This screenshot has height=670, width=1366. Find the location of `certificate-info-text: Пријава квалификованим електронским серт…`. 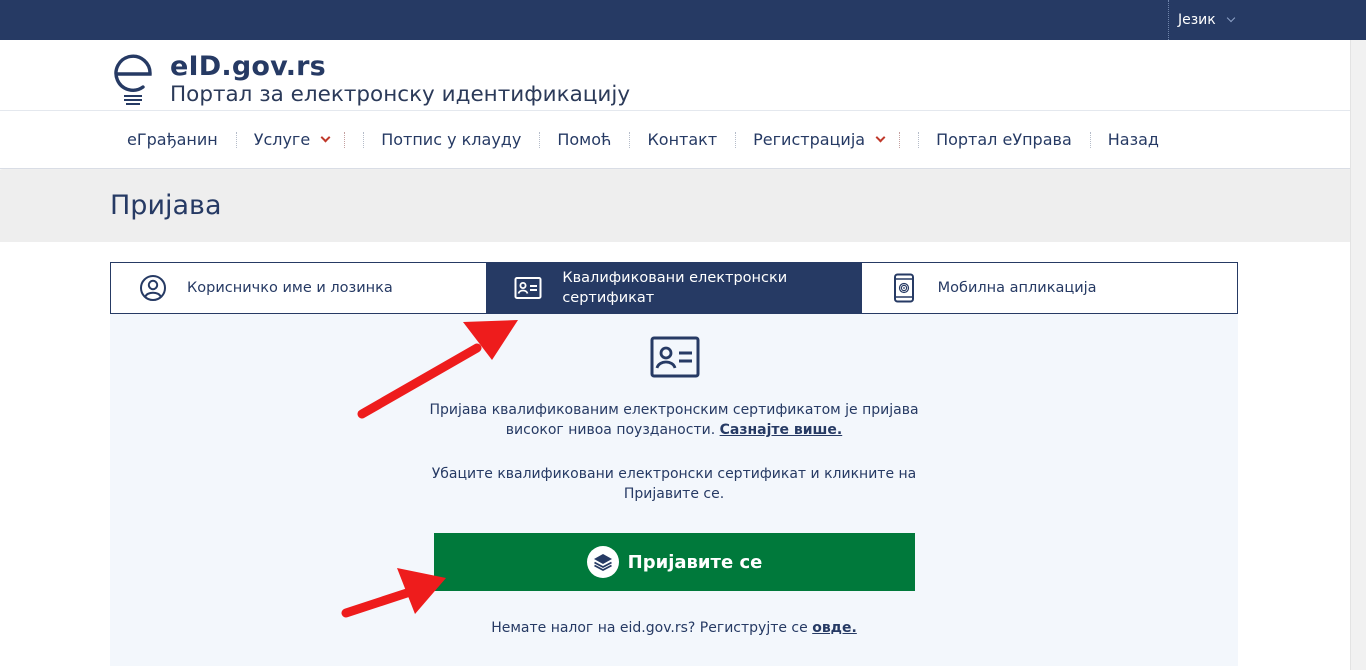

certificate-info-text: Пријава квалификованим електронским серт… is located at coordinates (674, 420).